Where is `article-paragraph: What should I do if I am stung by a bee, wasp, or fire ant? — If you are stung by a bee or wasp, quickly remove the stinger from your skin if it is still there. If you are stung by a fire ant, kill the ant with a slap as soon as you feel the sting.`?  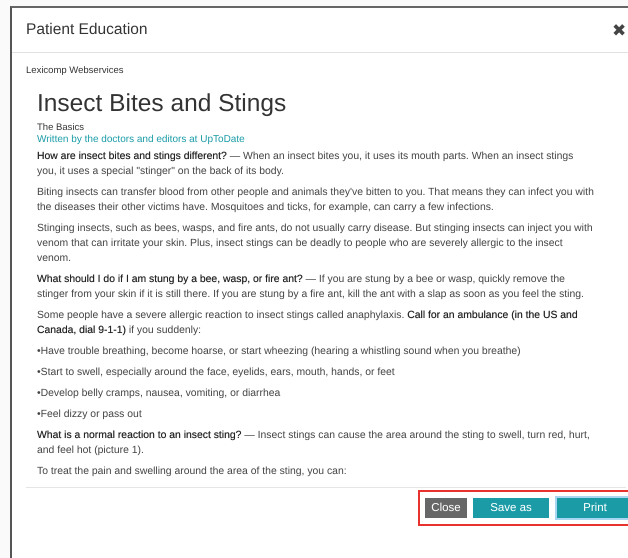
article-paragraph: What should I do if I am stung by a bee, wasp, or fire ant? — If you are stung by a bee or wasp, quickly remove the stinger from your skin if it is still there. If you are stung by a fire ant, kill the ant with a slap as soon as you feel the sting. is located at coordinates (311, 287).